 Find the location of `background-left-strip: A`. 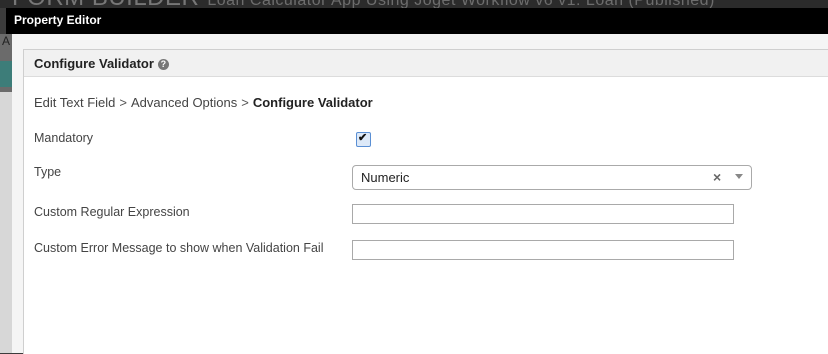

background-left-strip: A is located at coordinates (6, 193).